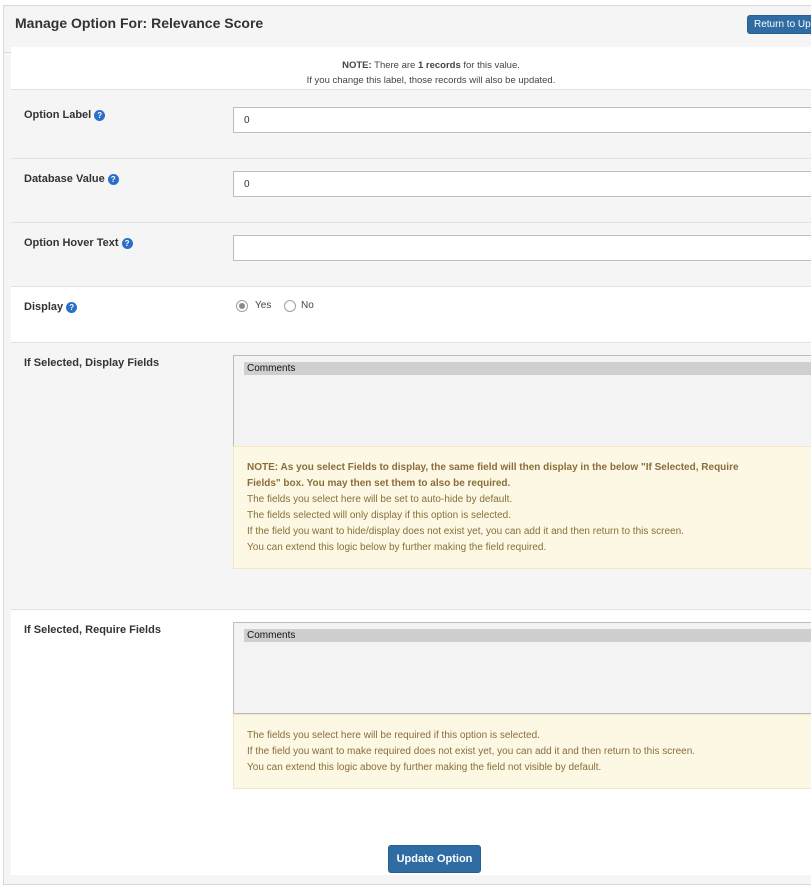 The width and height of the screenshot is (811, 885). I want to click on note-text-before: There are, so click(394, 65).